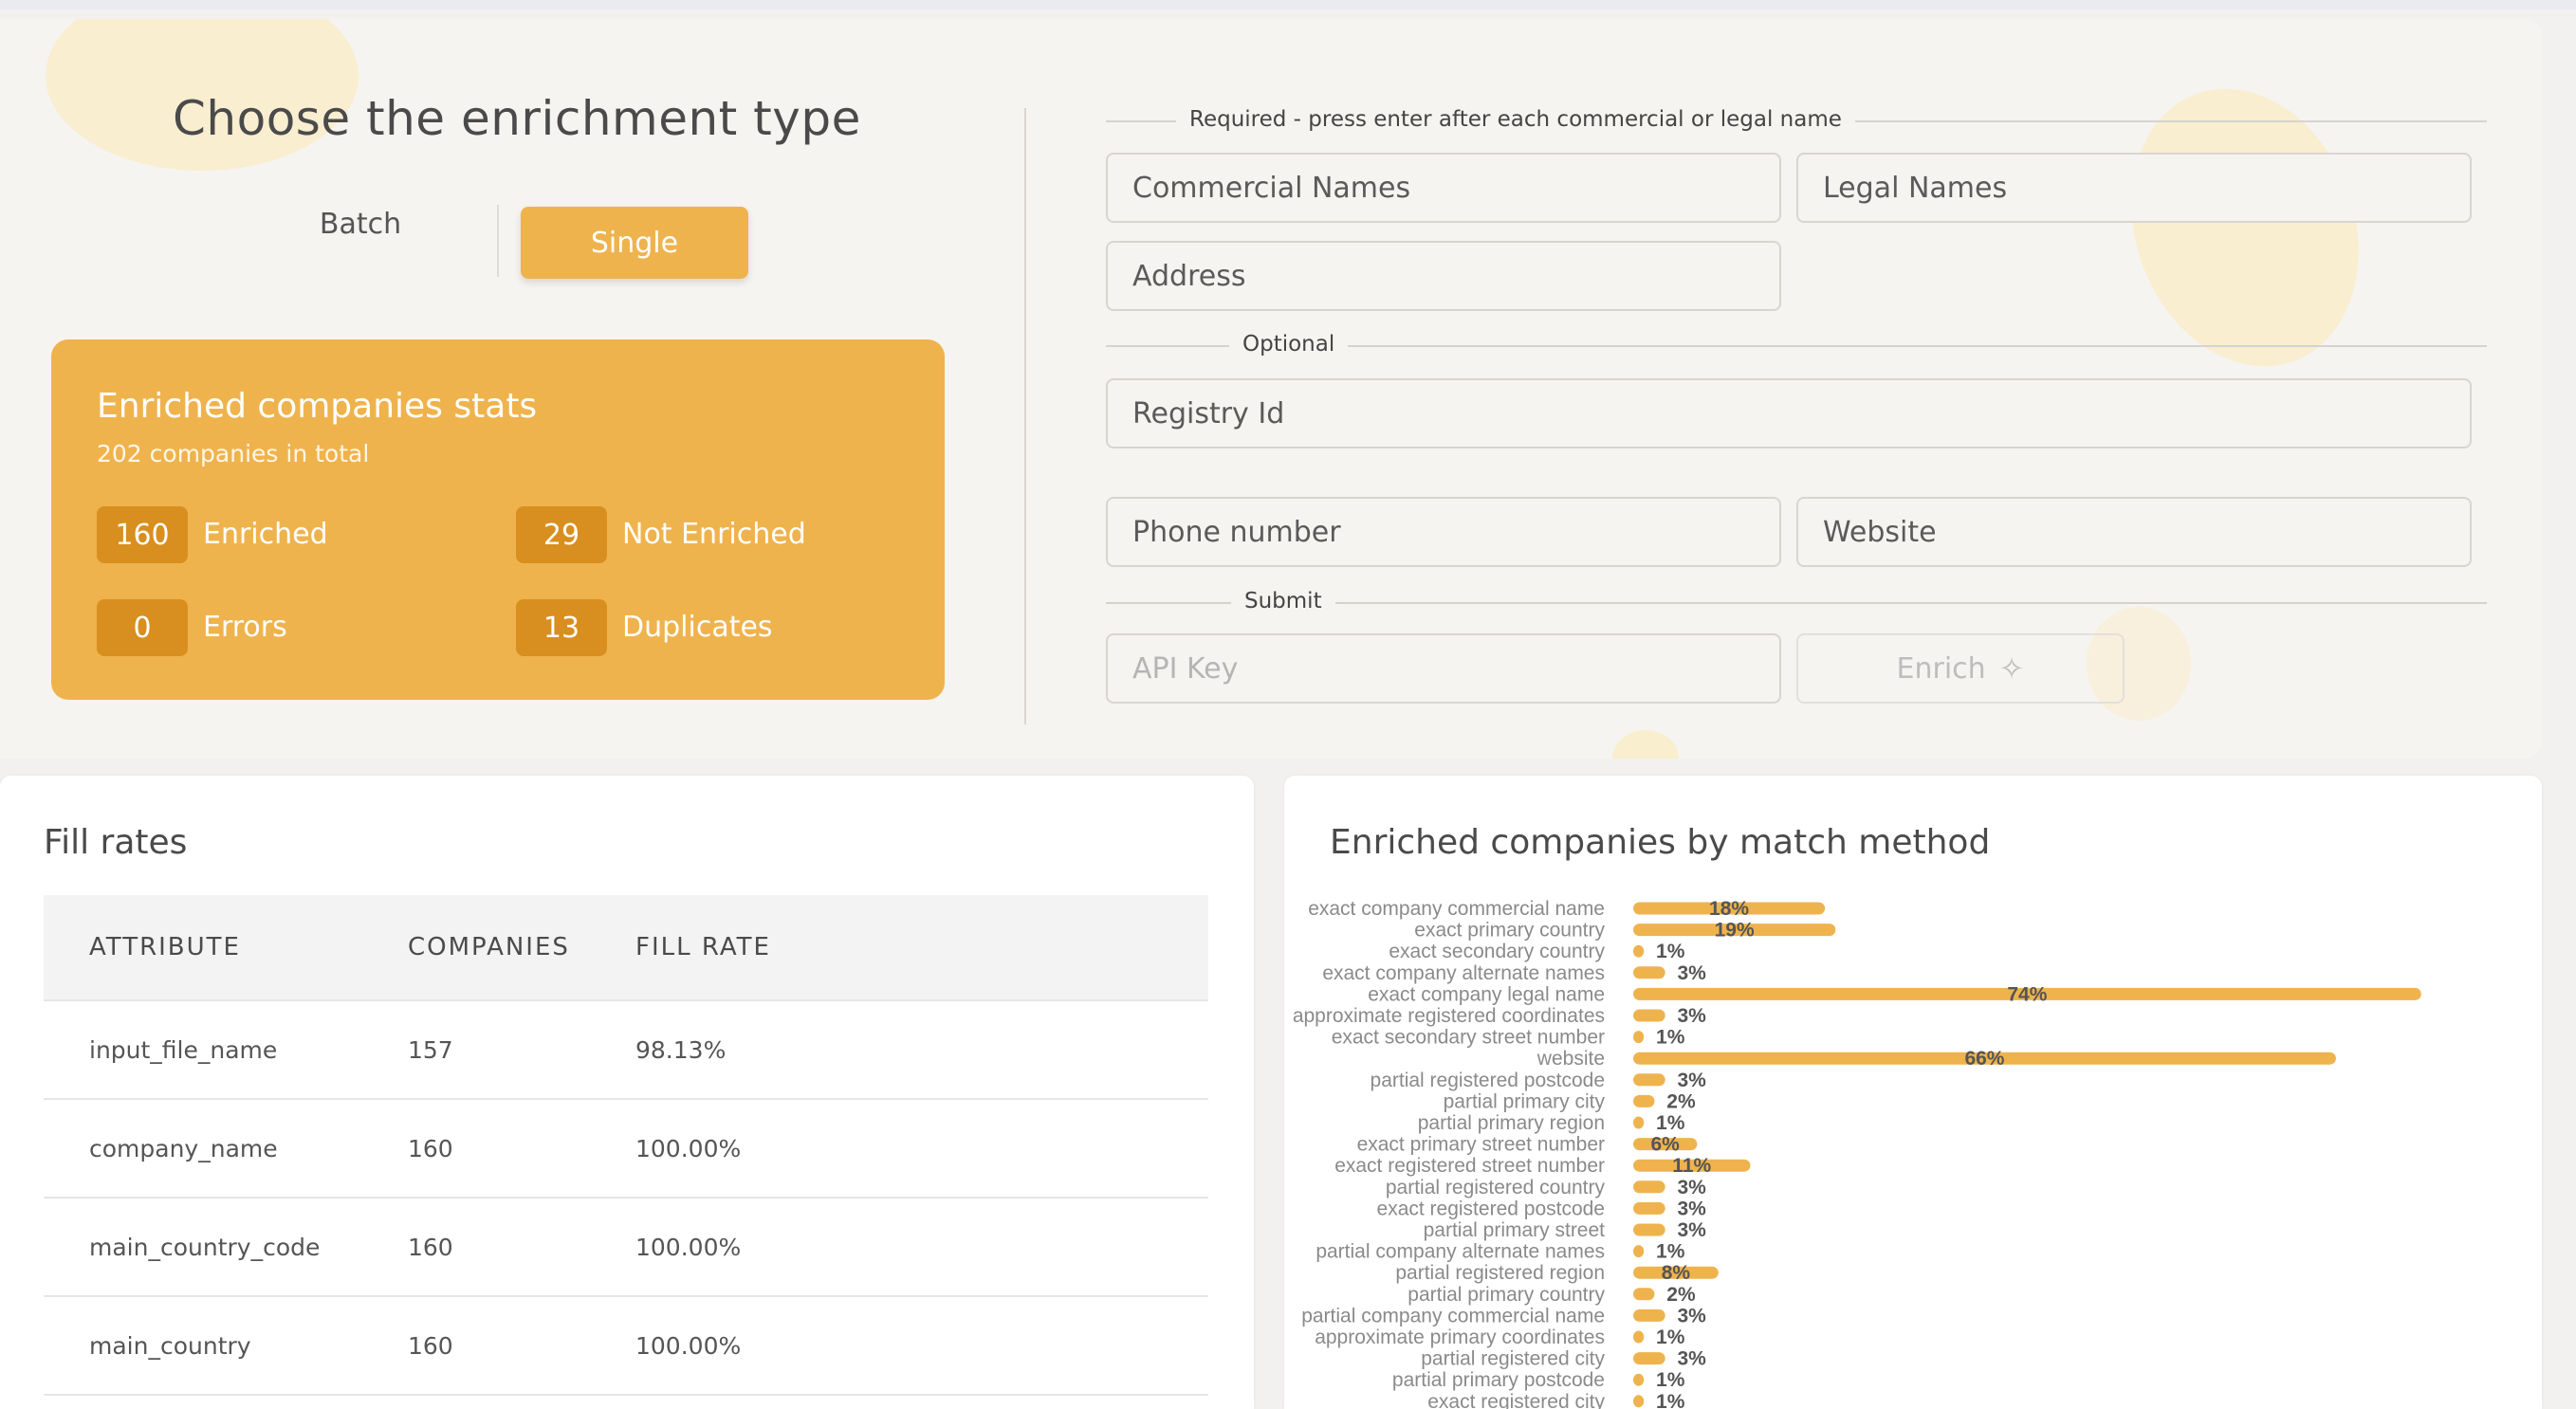 The height and width of the screenshot is (1409, 2576). I want to click on match-method-title: Enriched companies by match method, so click(1660, 842).